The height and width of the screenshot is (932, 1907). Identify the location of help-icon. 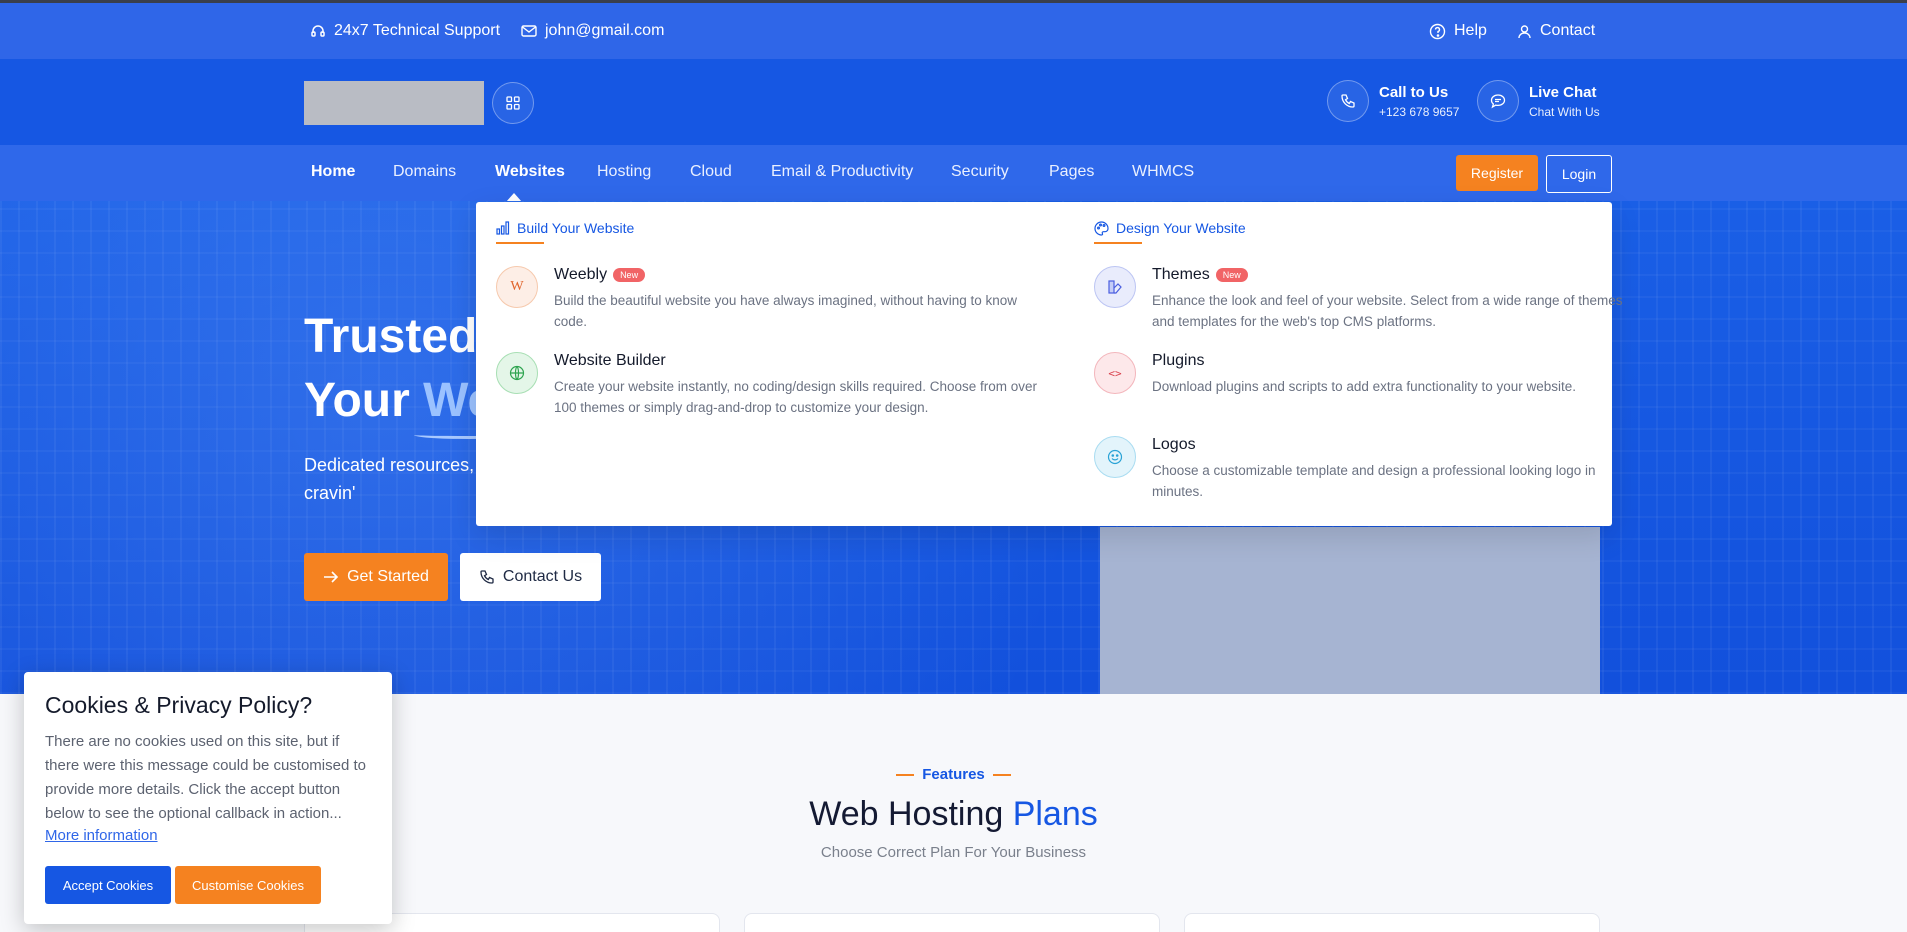
(1437, 31).